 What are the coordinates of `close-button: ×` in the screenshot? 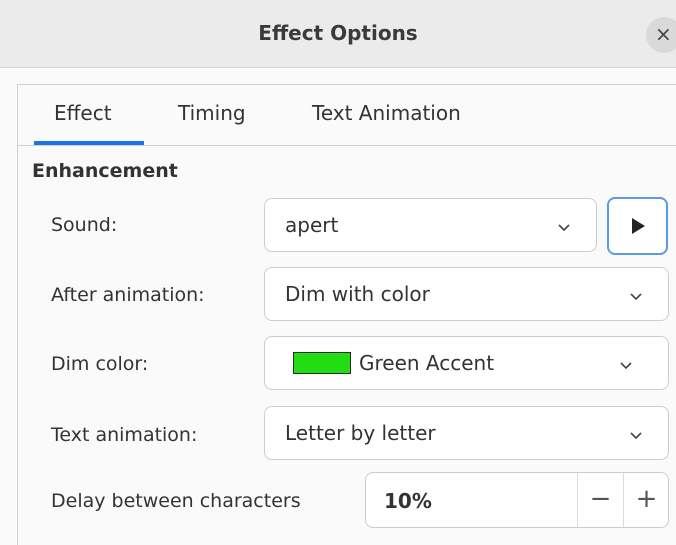 It's located at (661, 35).